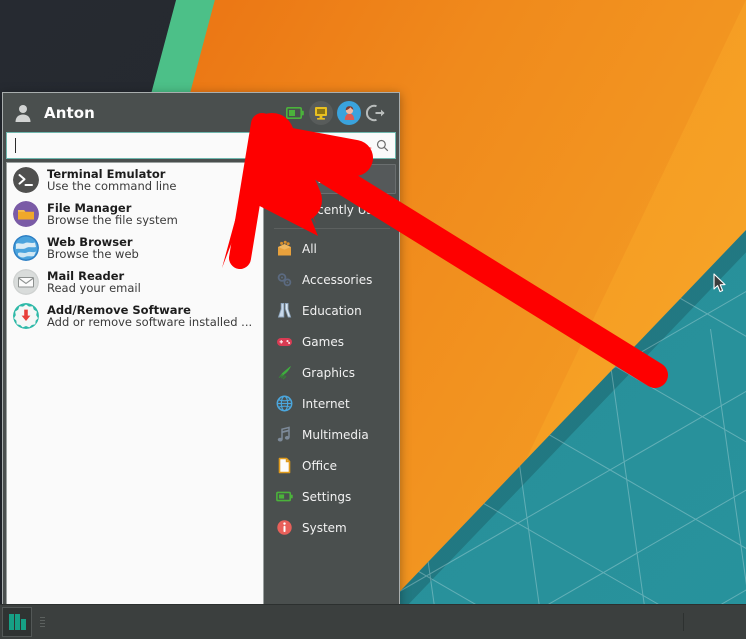 This screenshot has height=639, width=746. I want to click on menu-header: Anton, so click(201, 112).